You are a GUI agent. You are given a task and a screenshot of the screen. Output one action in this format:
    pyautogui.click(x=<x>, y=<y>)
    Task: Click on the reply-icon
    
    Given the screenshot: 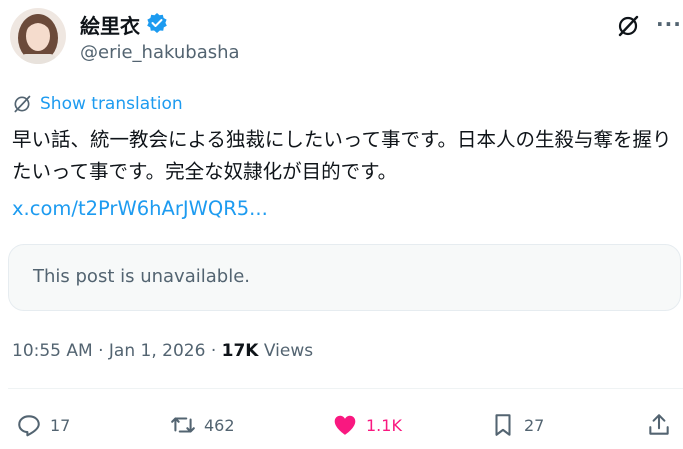 What is the action you would take?
    pyautogui.click(x=29, y=426)
    